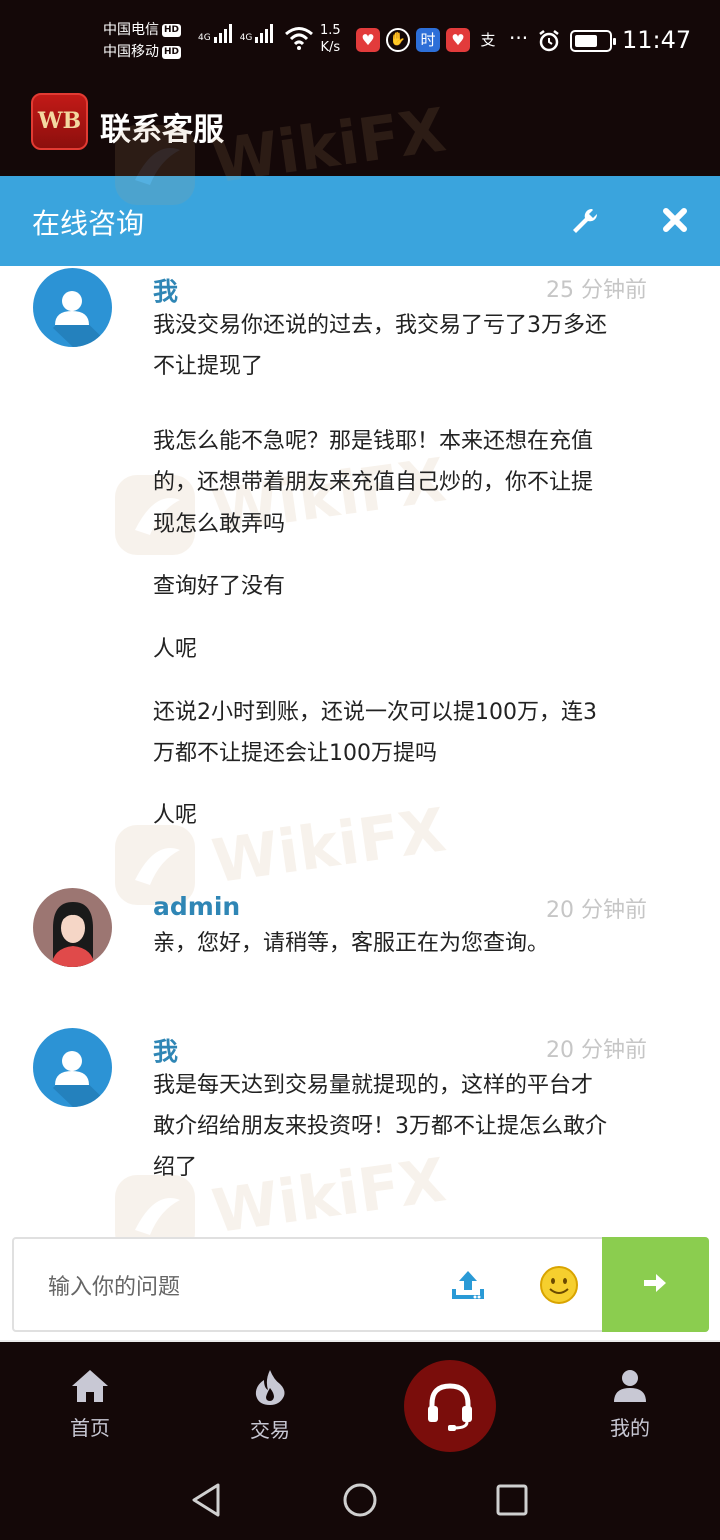  I want to click on message-line: 查询好了没有, so click(219, 586).